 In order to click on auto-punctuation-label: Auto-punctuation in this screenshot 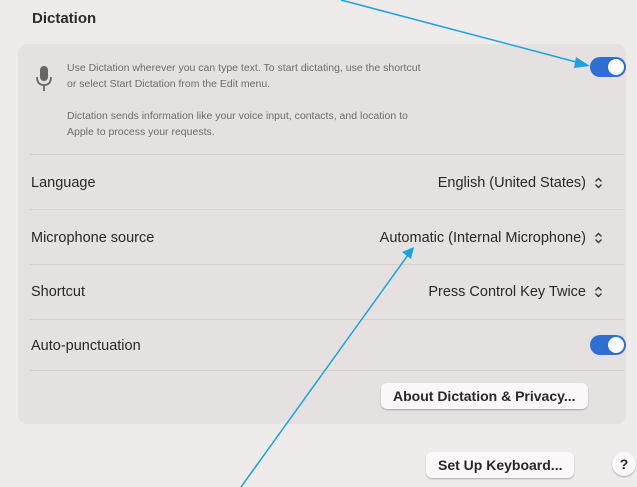, I will do `click(86, 346)`.